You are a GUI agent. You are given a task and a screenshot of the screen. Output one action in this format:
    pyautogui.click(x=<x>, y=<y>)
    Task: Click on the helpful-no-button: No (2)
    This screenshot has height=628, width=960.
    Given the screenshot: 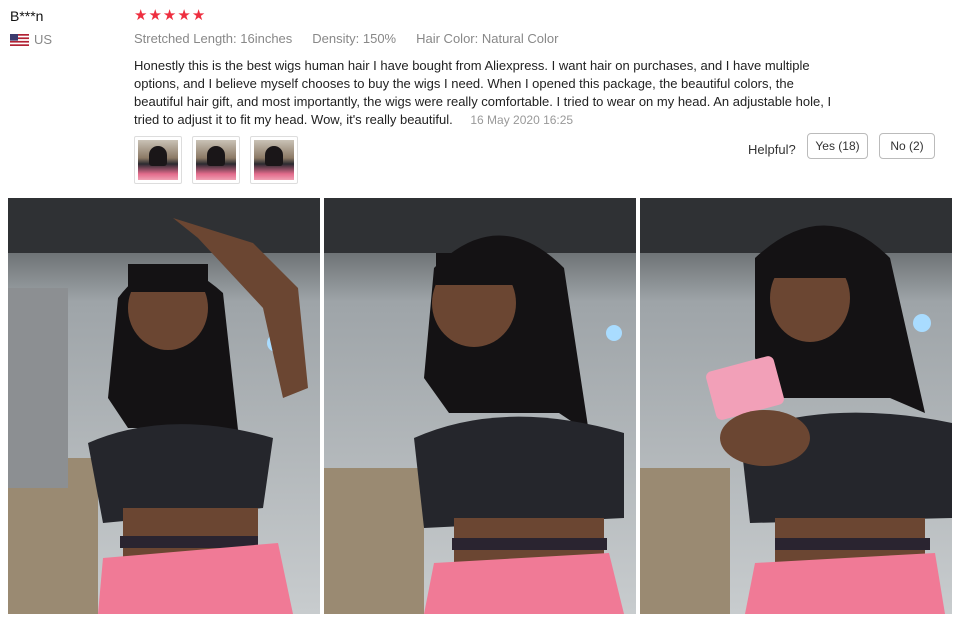 What is the action you would take?
    pyautogui.click(x=907, y=146)
    